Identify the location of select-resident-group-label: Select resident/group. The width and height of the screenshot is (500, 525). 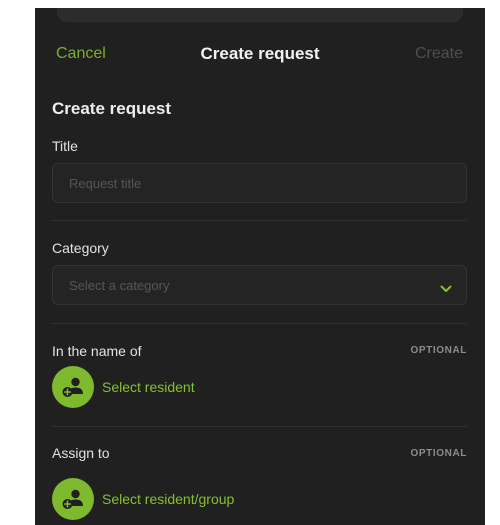
(168, 499).